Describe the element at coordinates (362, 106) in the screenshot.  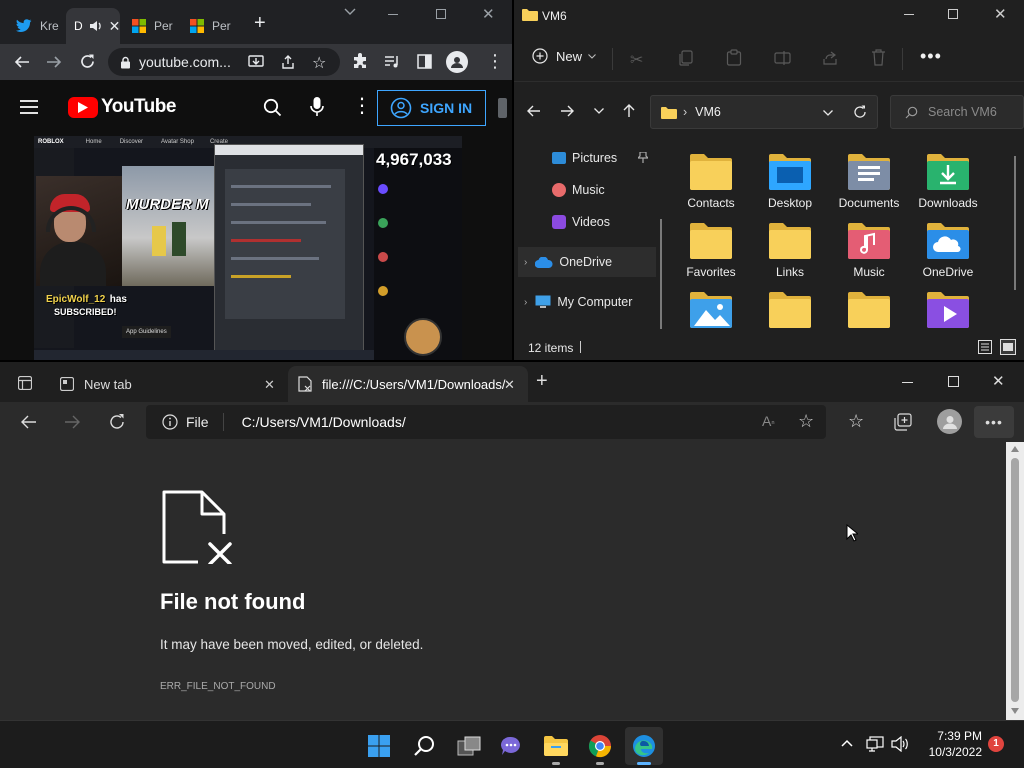
I see `settings-kebab-icon: ⋮` at that location.